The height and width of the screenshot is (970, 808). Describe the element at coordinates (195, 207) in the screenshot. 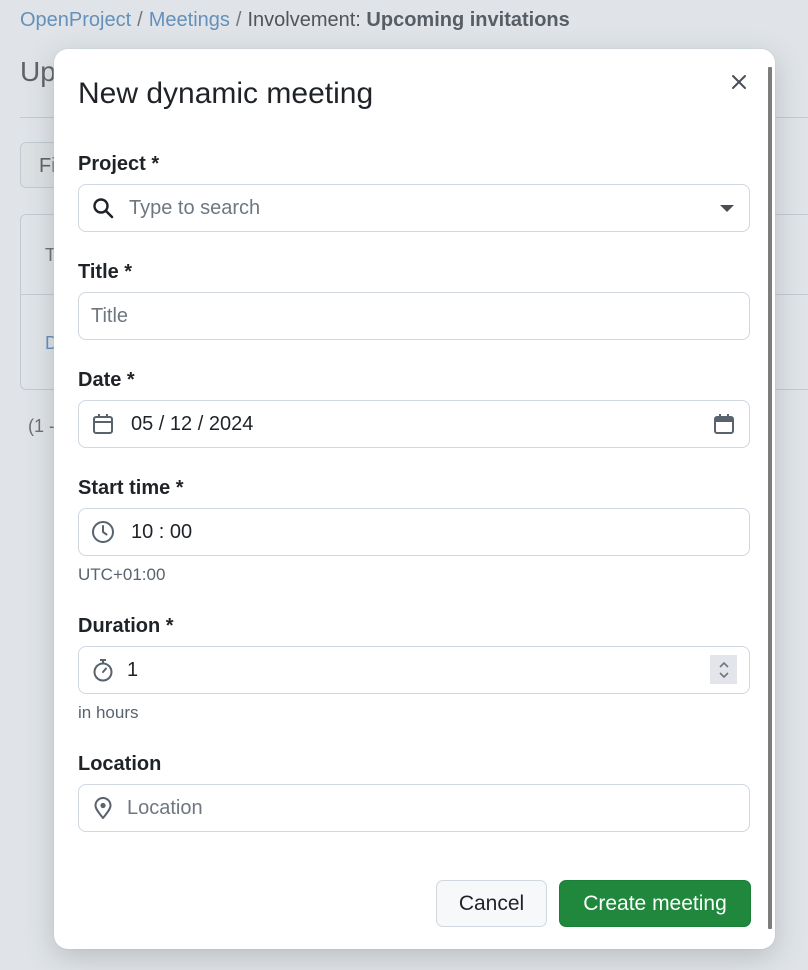

I see `project-placeholder: Type to search` at that location.